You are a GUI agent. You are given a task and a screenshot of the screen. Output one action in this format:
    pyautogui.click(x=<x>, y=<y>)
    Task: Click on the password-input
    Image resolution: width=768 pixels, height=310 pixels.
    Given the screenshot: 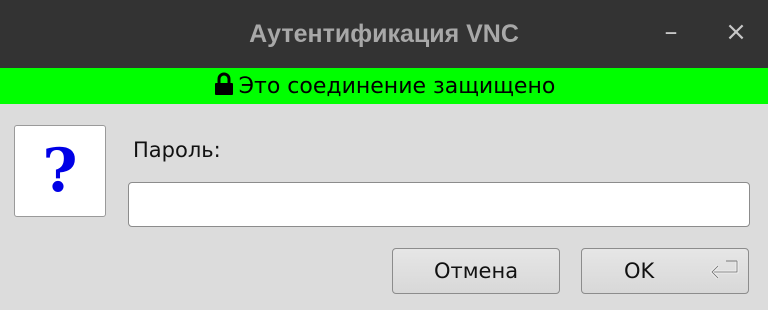 What is the action you would take?
    pyautogui.click(x=439, y=204)
    